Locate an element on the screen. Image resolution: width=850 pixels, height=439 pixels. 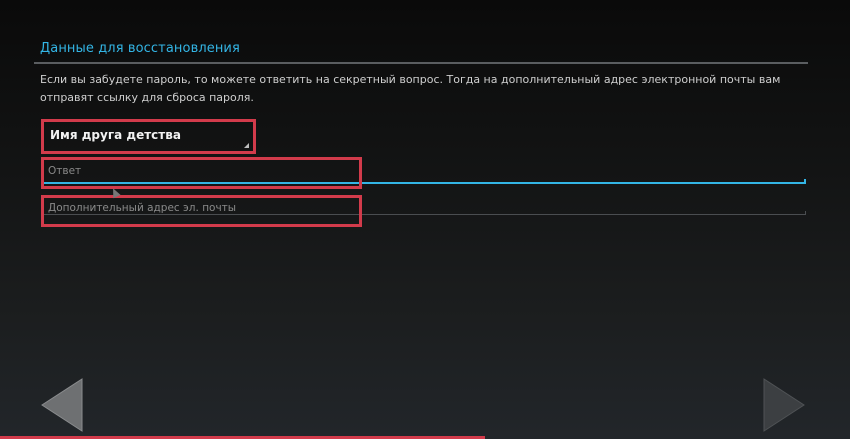
answer-input is located at coordinates (198, 171).